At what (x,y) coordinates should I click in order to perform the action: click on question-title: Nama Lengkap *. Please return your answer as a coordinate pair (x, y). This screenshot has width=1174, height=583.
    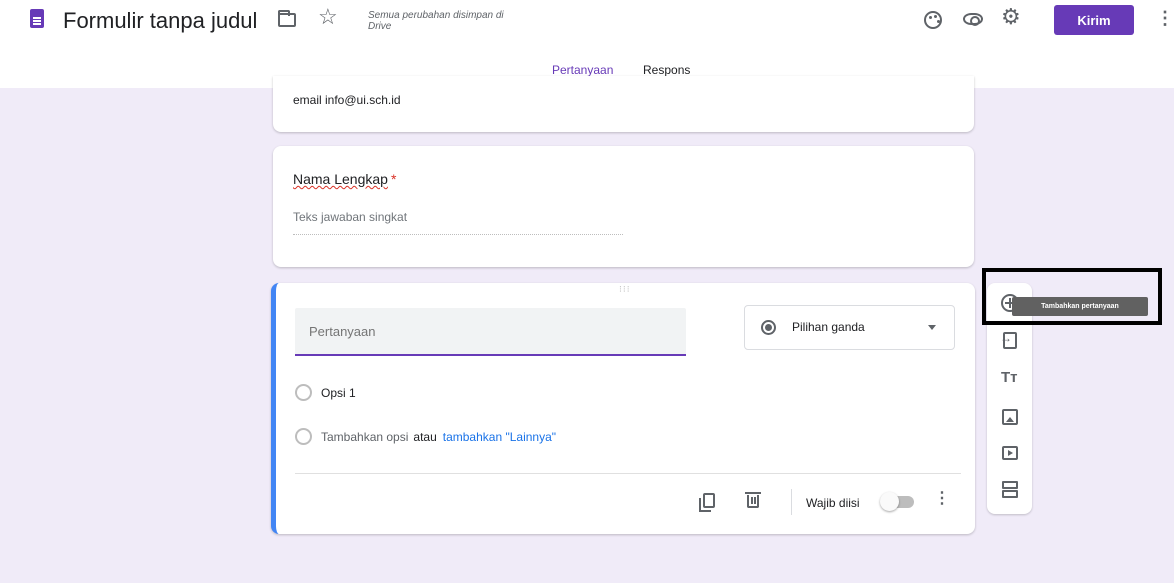
    Looking at the image, I should click on (344, 179).